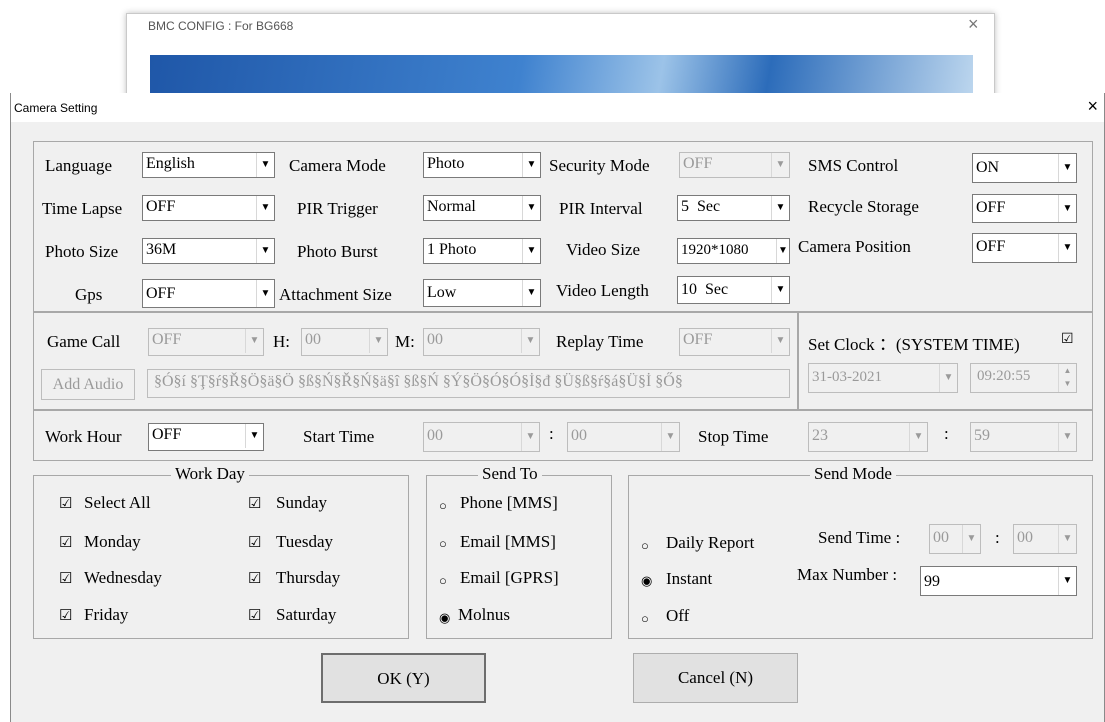  What do you see at coordinates (344, 342) in the screenshot?
I see `game-call-hour-select: 00 ▼` at bounding box center [344, 342].